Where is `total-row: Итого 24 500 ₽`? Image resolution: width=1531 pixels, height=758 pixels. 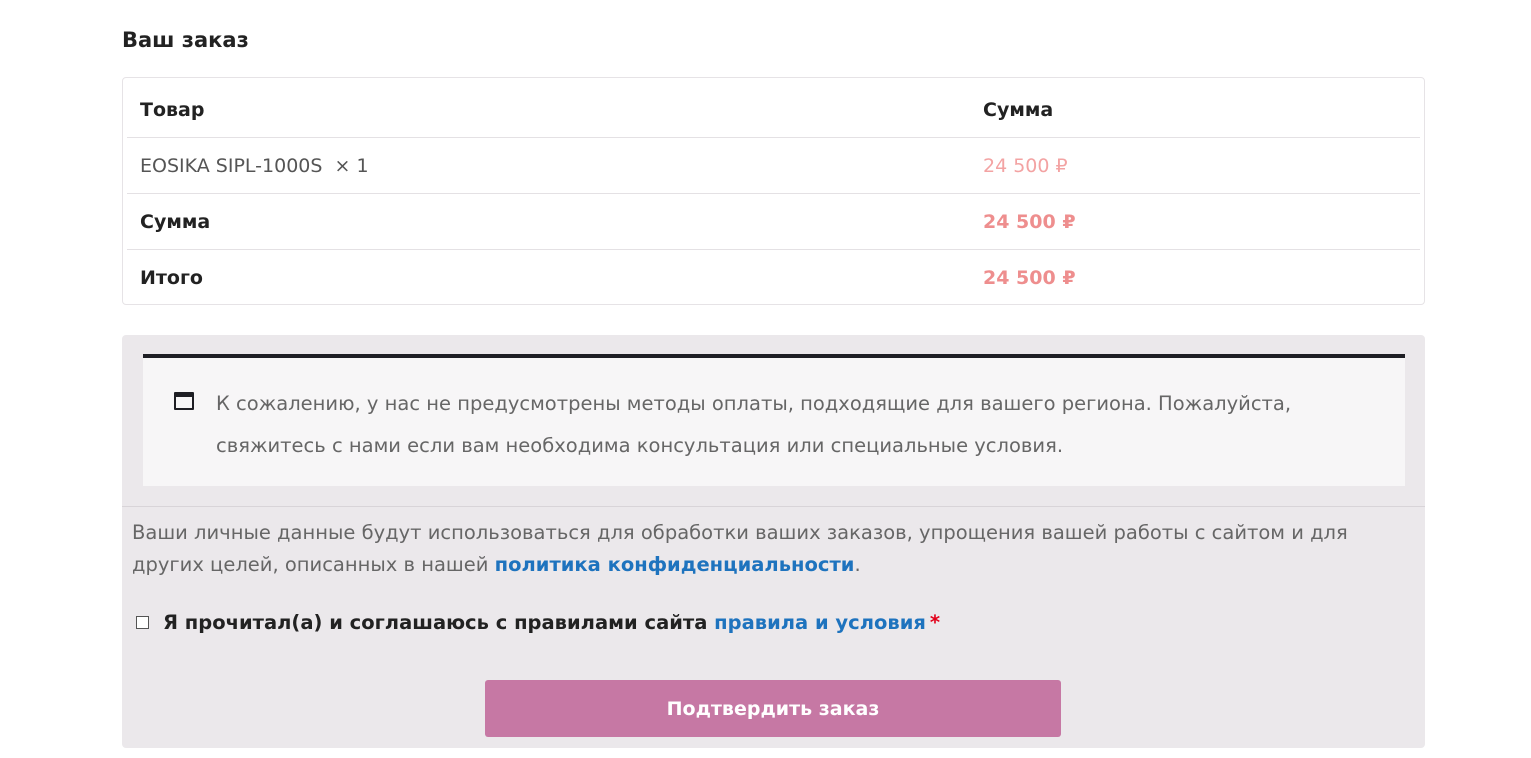 total-row: Итого 24 500 ₽ is located at coordinates (773, 278).